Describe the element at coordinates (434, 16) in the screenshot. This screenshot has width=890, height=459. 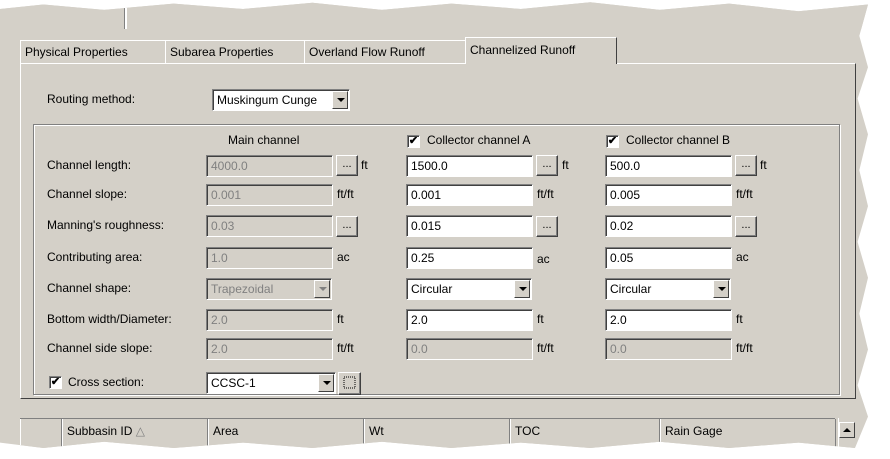
I see `top-strip` at that location.